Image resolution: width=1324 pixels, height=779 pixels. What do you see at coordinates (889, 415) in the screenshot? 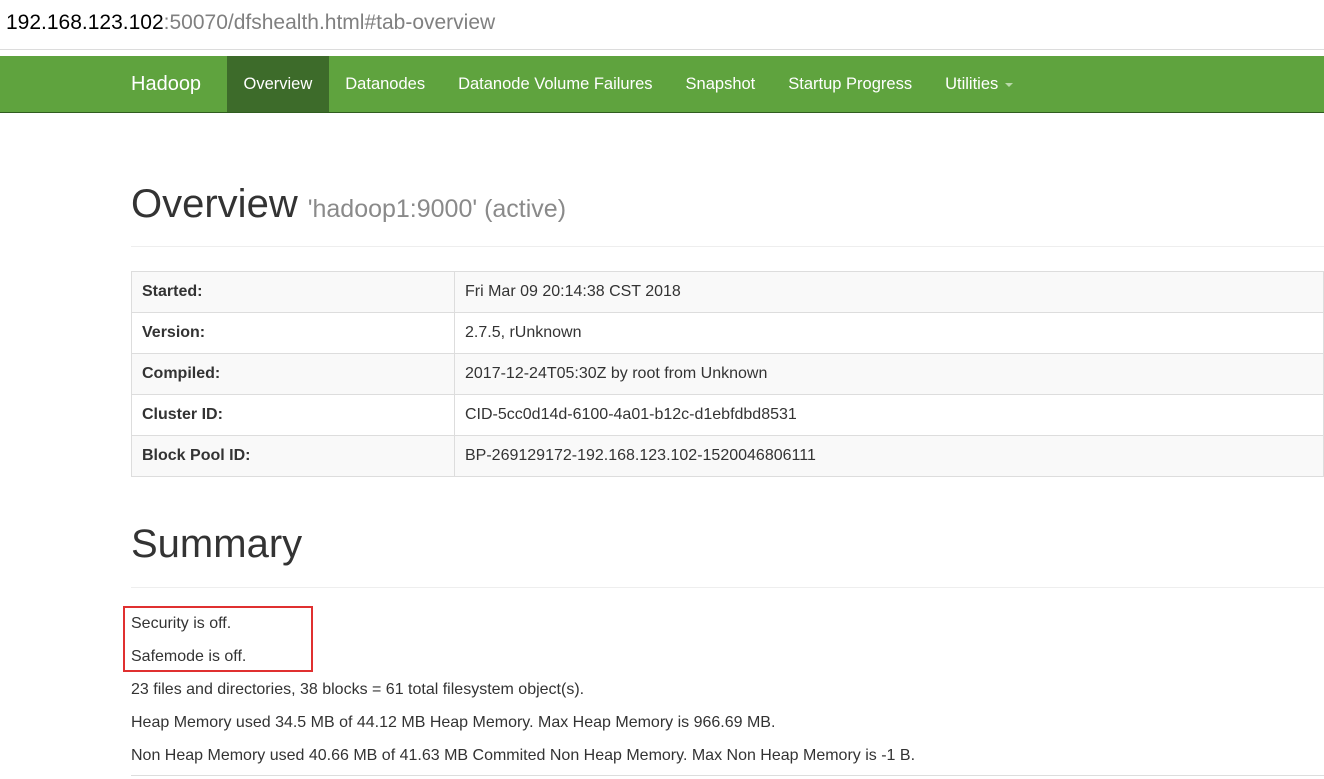
I see `row-value: CID-5cc0d14d-6100-4a01-b12c-d1ebfdbd8531` at bounding box center [889, 415].